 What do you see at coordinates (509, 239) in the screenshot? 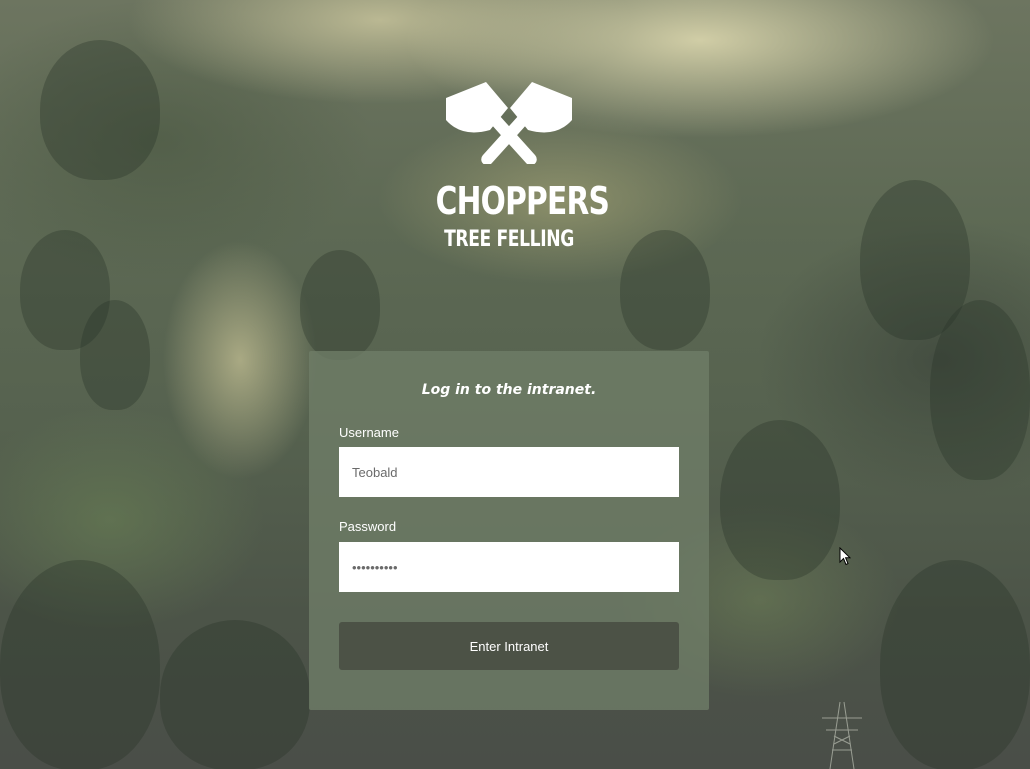
I see `brand-tagline: TREE FELLING` at bounding box center [509, 239].